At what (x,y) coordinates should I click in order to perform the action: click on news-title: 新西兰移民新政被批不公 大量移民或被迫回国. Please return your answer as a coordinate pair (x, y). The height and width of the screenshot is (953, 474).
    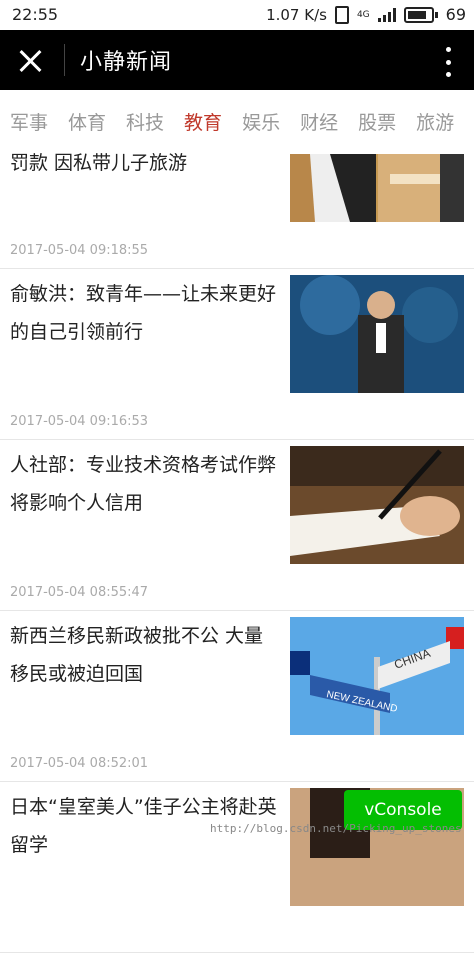
    Looking at the image, I should click on (137, 655).